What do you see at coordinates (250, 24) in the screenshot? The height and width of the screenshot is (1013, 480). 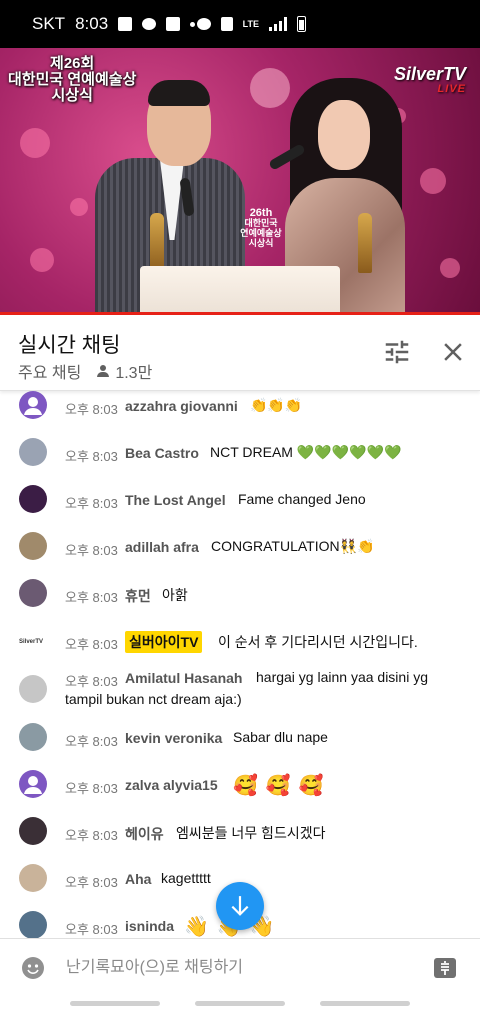 I see `network-type: LTE` at bounding box center [250, 24].